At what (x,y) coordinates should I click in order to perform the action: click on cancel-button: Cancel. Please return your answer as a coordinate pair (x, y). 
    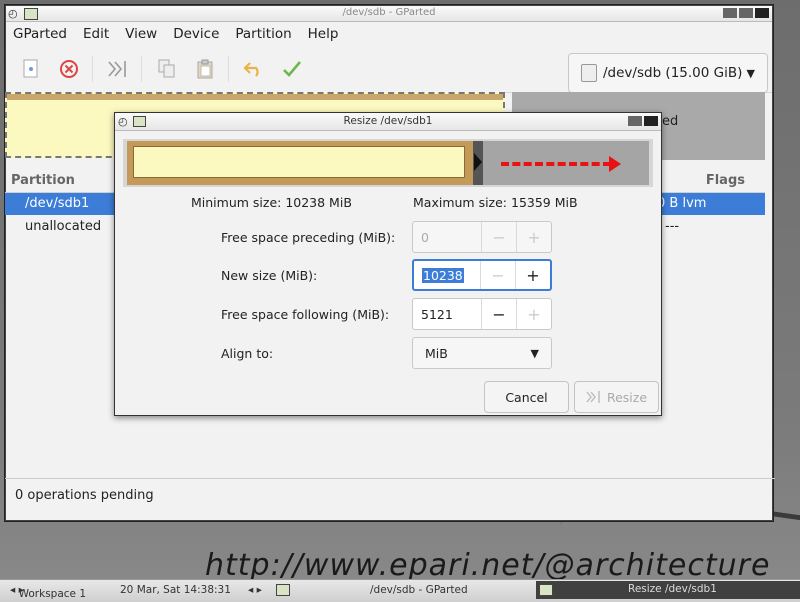
    Looking at the image, I should click on (526, 397).